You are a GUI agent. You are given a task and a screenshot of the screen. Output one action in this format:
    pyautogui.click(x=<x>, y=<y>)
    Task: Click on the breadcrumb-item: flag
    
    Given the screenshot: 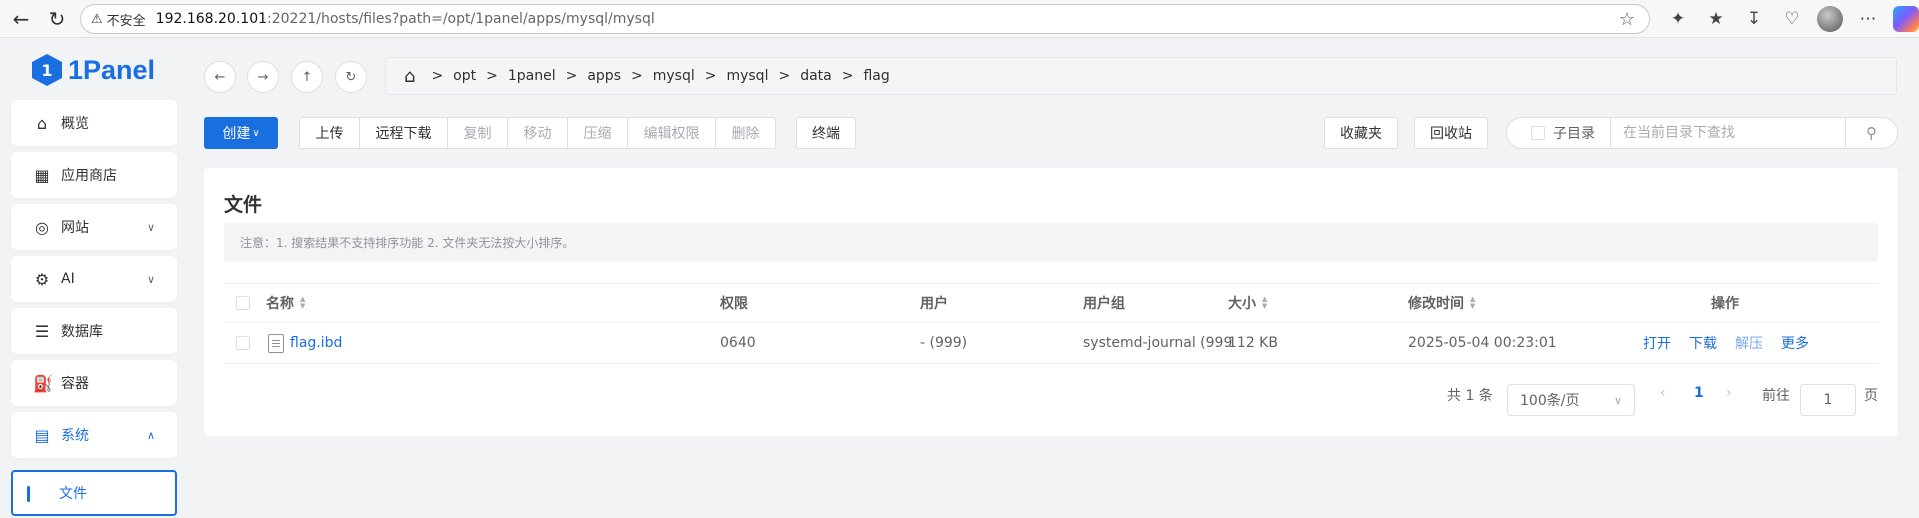 What is the action you would take?
    pyautogui.click(x=876, y=76)
    